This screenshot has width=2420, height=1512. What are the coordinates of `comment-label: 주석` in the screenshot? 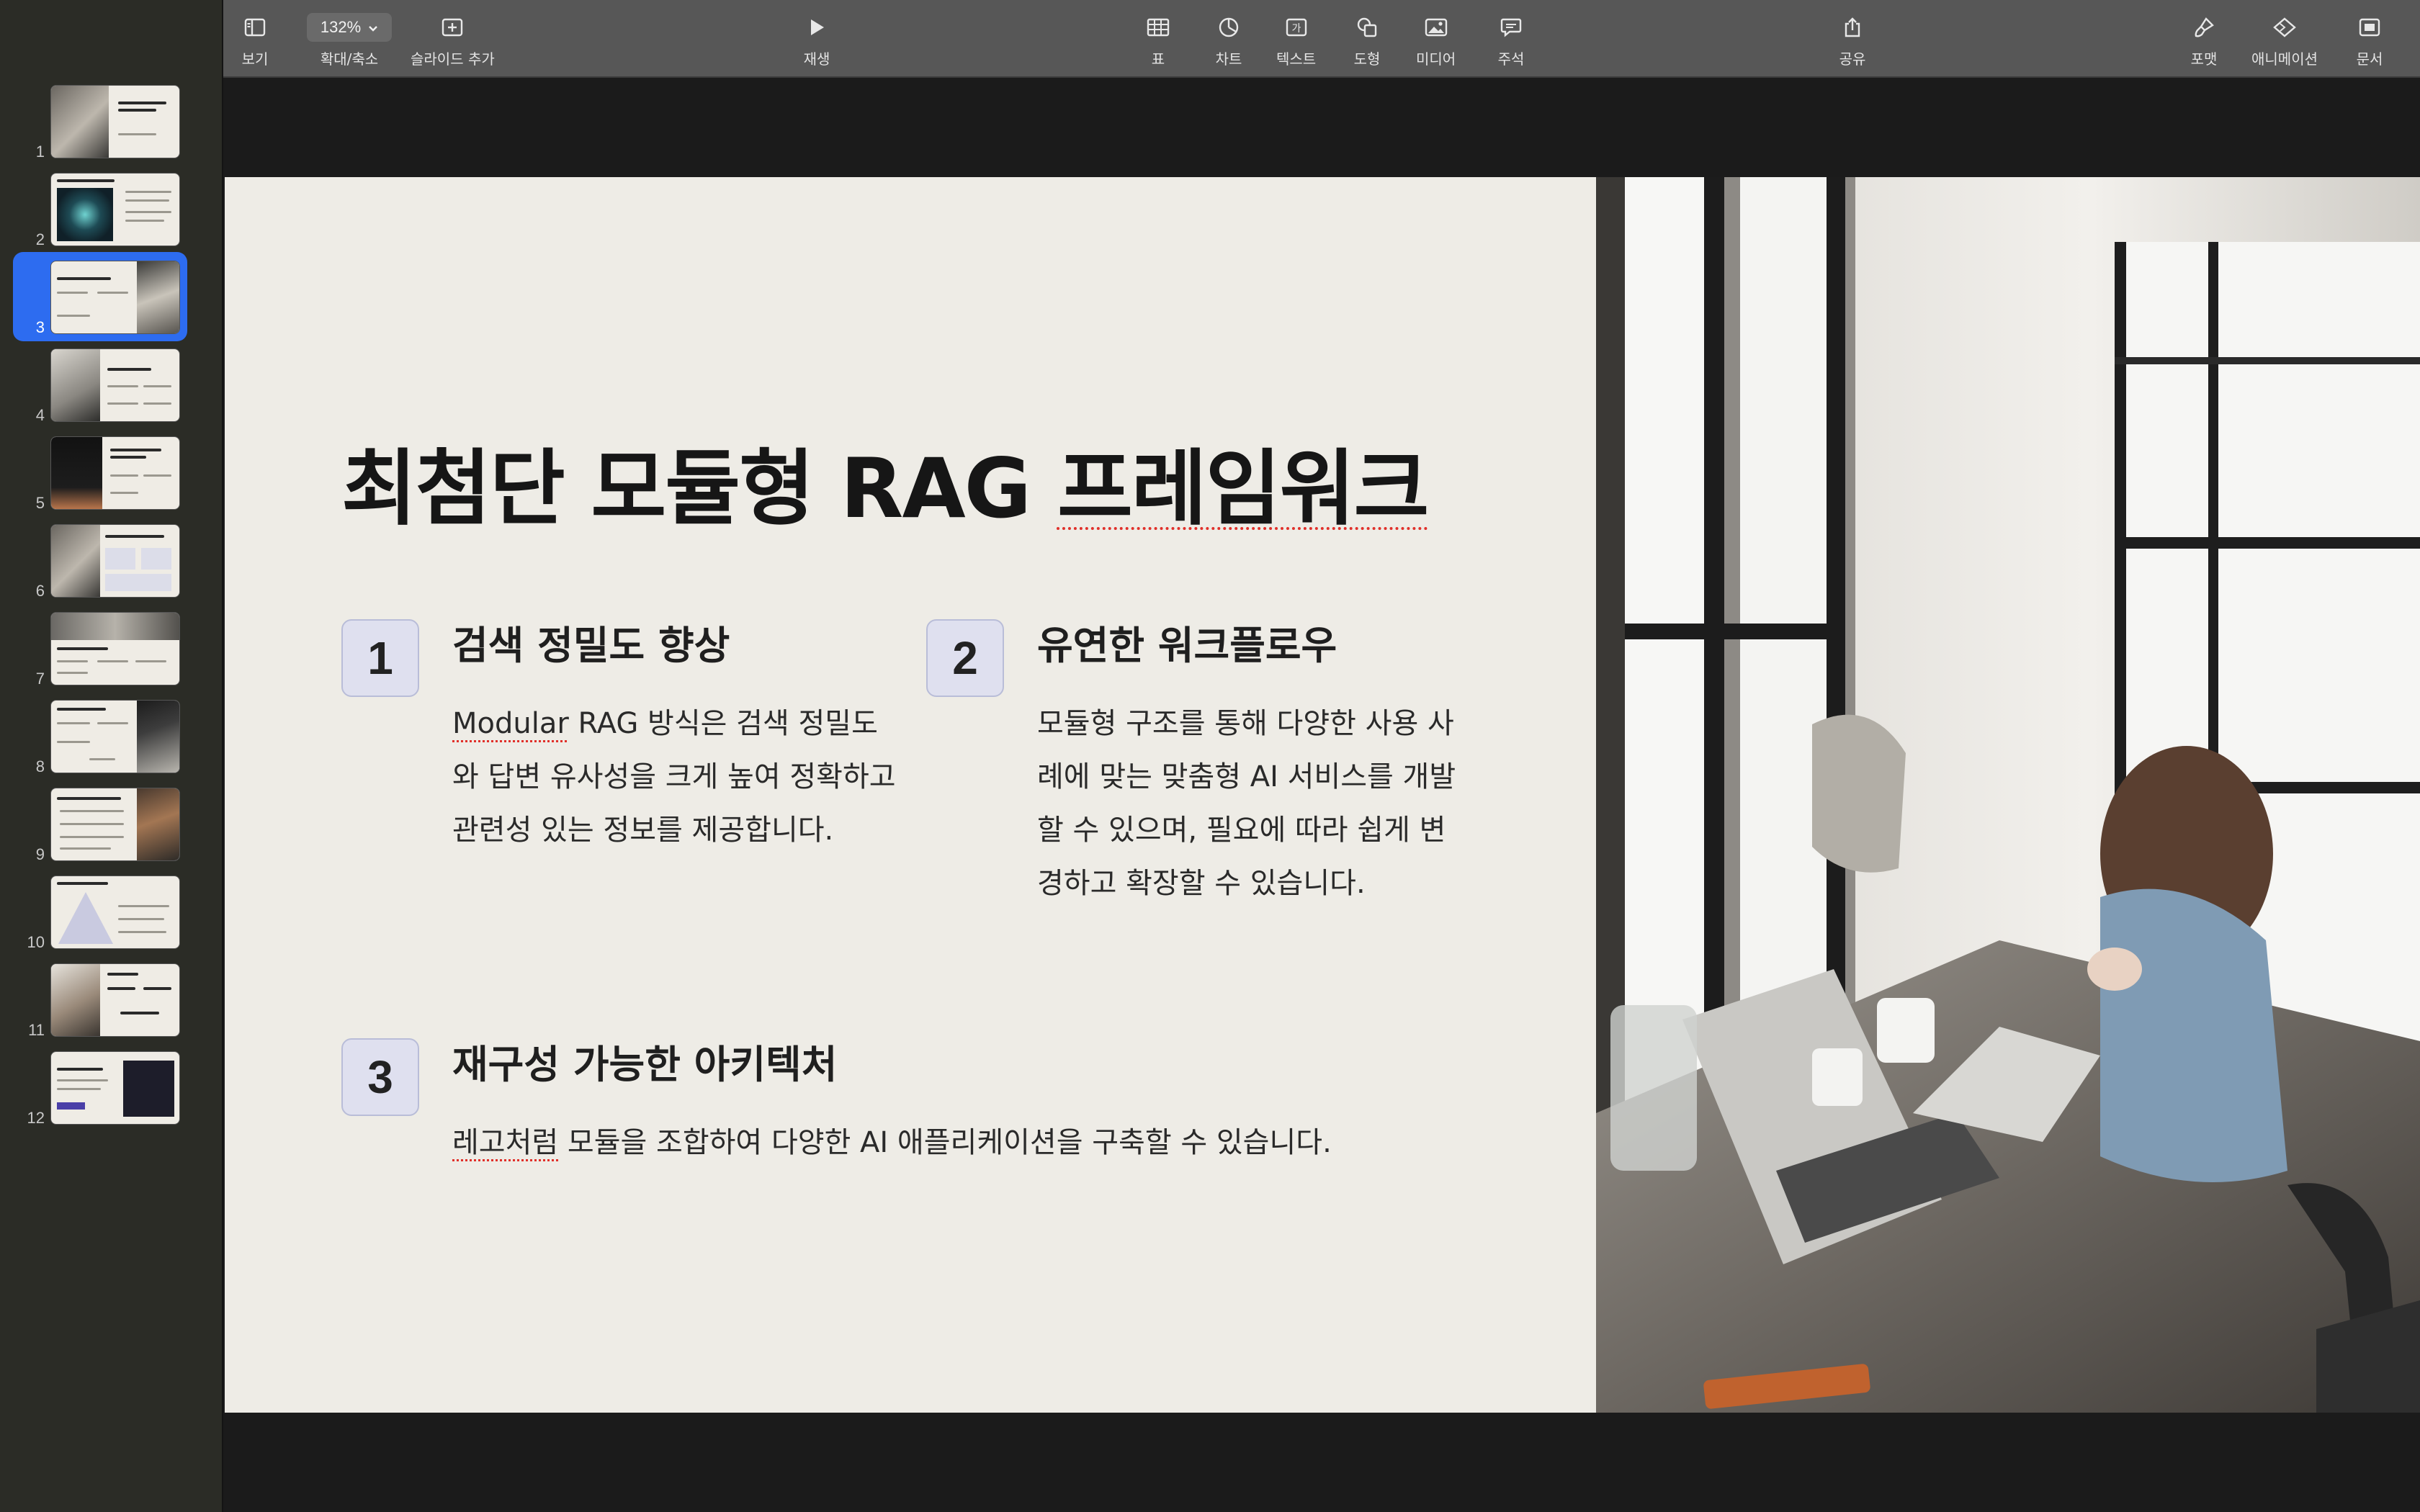 It's located at (1511, 59).